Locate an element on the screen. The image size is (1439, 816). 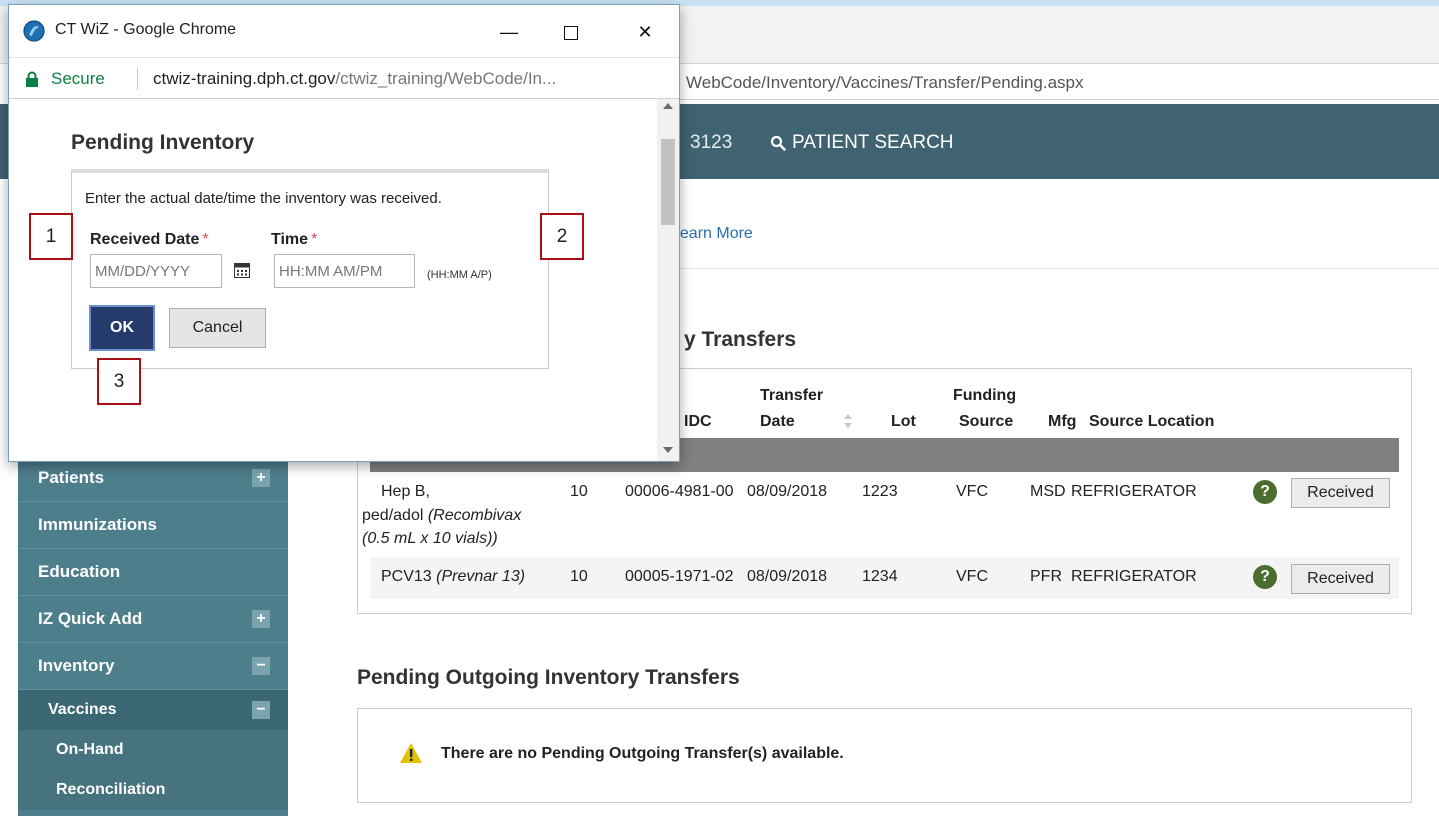
learn-more-link: Learn More is located at coordinates (714, 234).